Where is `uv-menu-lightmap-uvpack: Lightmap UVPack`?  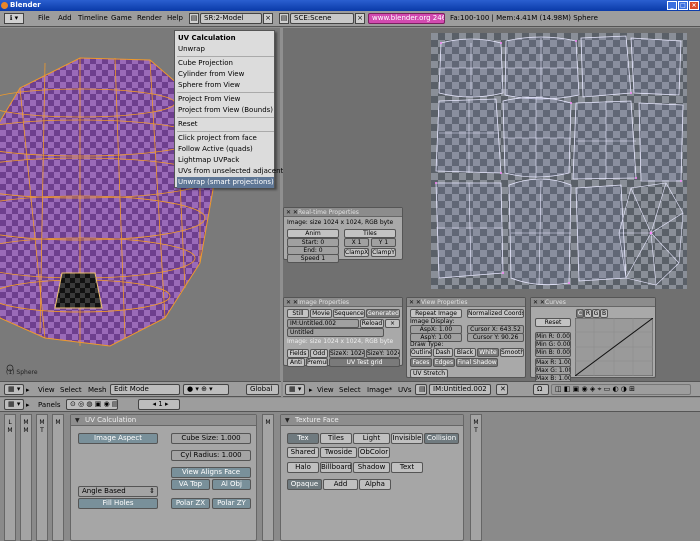 uv-menu-lightmap-uvpack: Lightmap UVPack is located at coordinates (225, 160).